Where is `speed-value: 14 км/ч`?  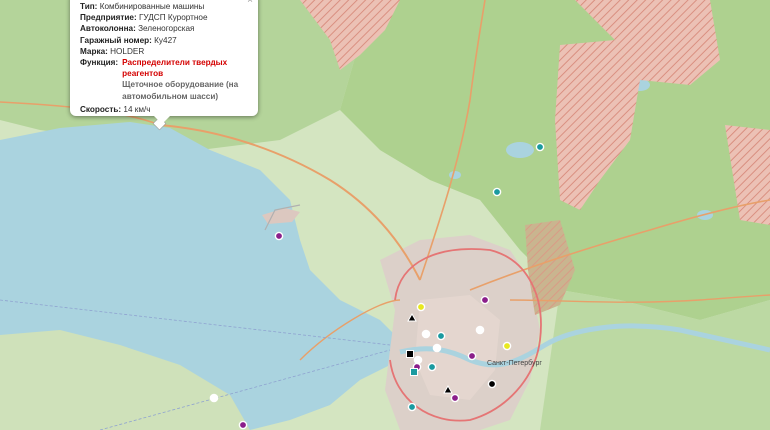 speed-value: 14 км/ч is located at coordinates (137, 109).